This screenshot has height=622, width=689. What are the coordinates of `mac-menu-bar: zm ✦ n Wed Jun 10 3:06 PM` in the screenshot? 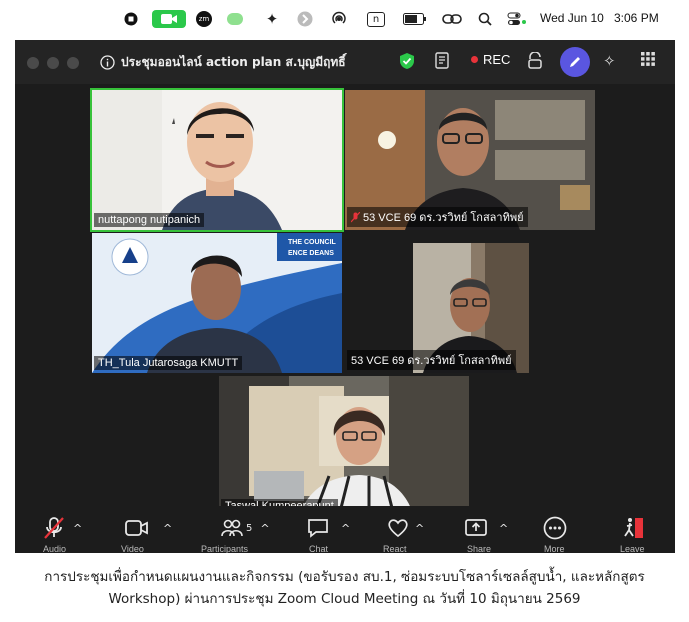 It's located at (344, 18).